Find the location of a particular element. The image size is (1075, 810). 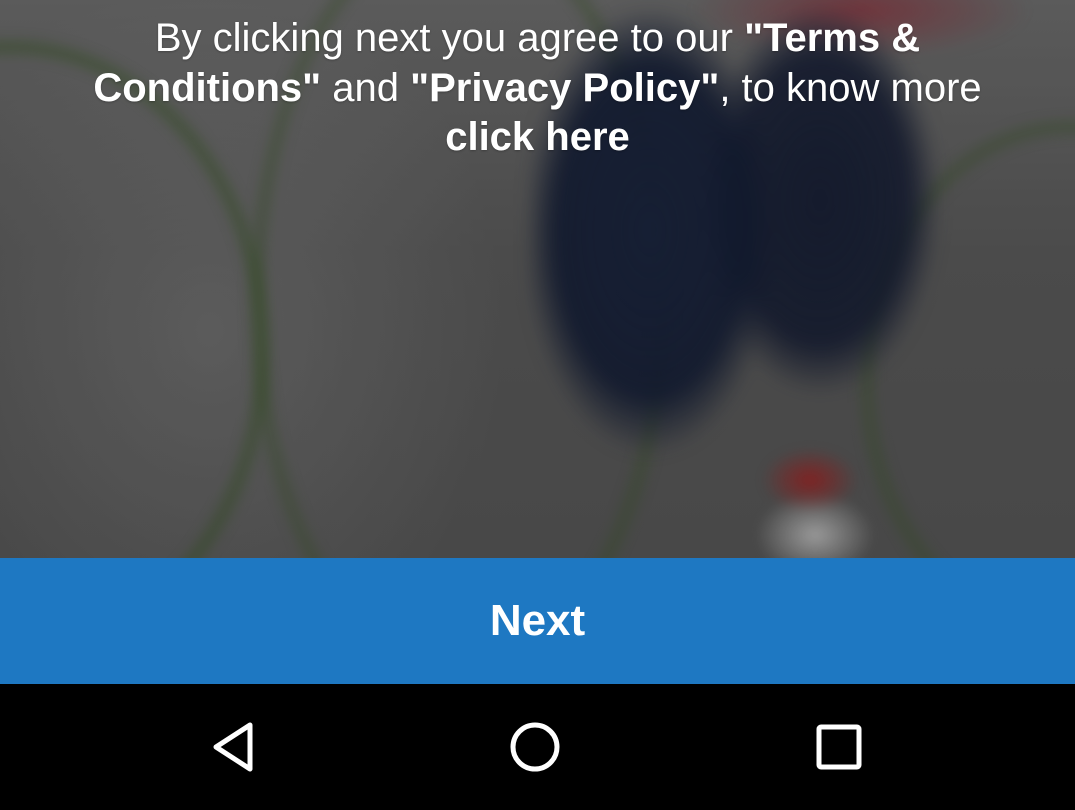

home-button is located at coordinates (535, 747).